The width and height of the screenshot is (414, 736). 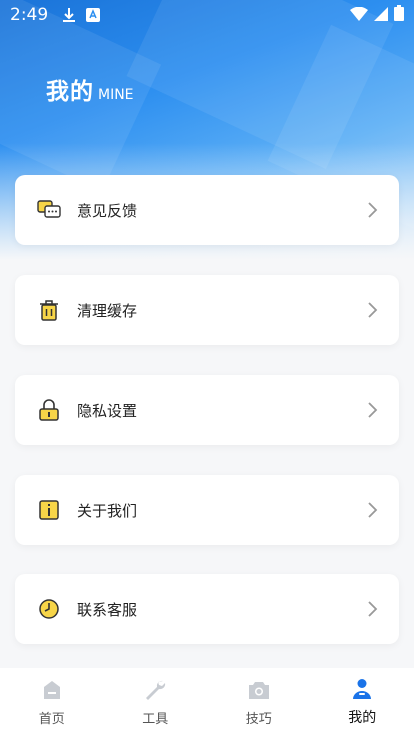 I want to click on tab-label: 工具, so click(x=155, y=719).